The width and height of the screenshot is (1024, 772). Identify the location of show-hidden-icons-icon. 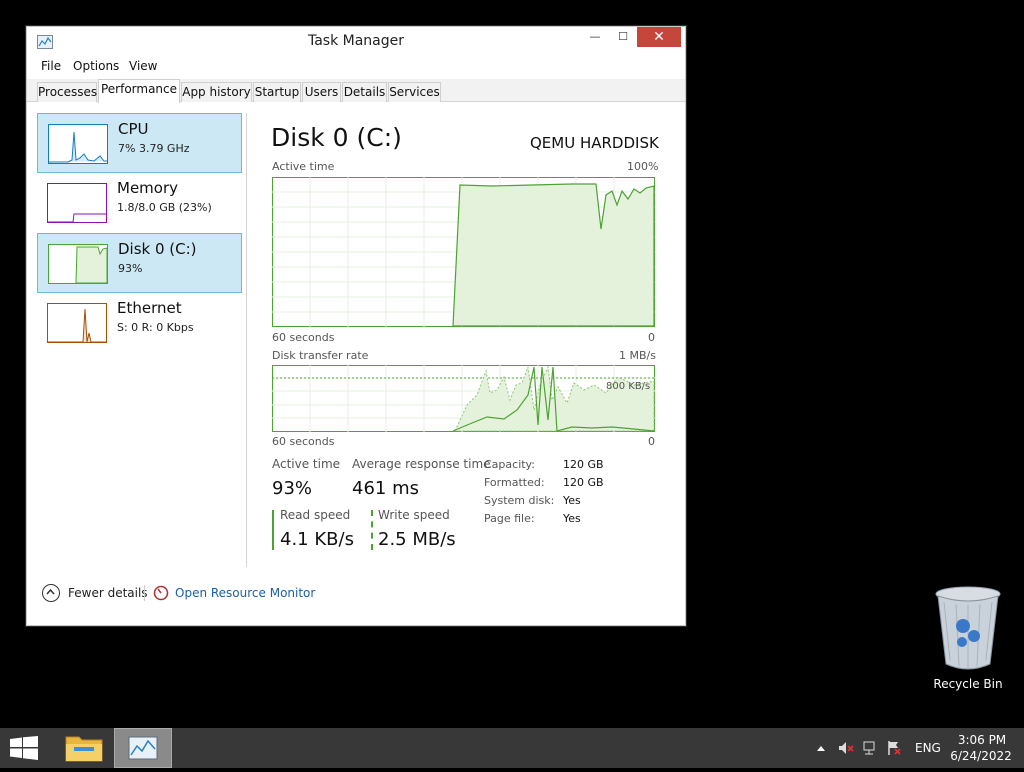
(821, 748).